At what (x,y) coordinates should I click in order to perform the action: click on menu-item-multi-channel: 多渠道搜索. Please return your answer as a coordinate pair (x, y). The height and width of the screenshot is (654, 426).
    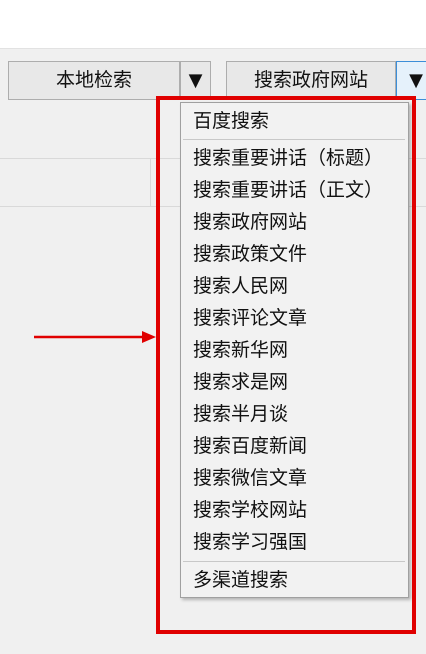
    Looking at the image, I should click on (240, 580).